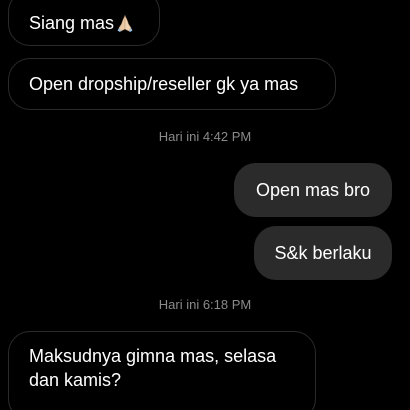 This screenshot has height=410, width=410. I want to click on message-bubble-sent: S&k berlaku, so click(323, 253).